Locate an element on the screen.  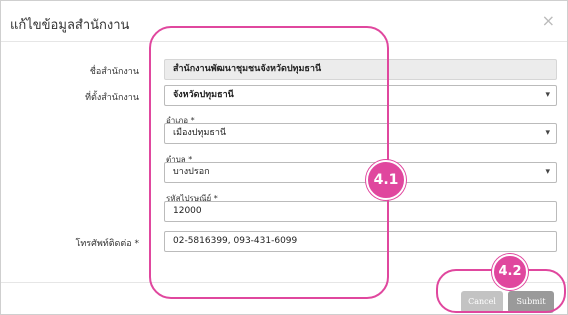
modal-title: แก้ไขข้อมูลสำนักงาน is located at coordinates (70, 25).